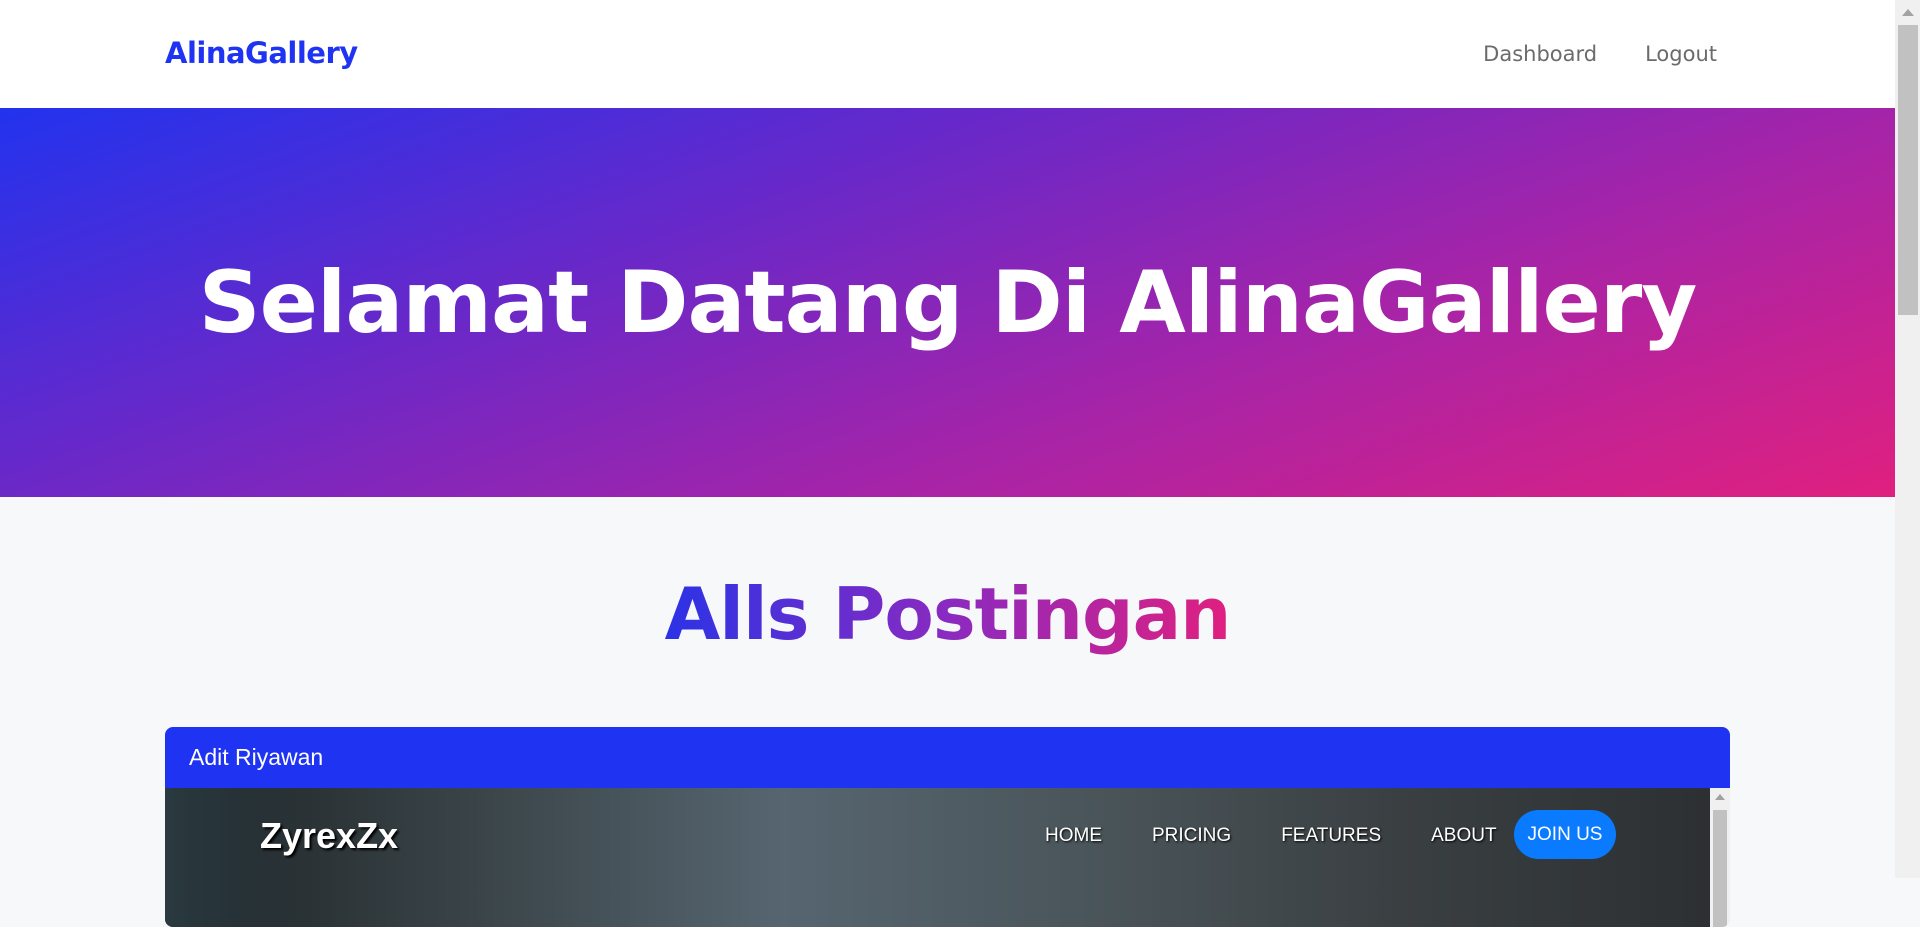 Image resolution: width=1920 pixels, height=927 pixels. I want to click on preview-logo: ZyrexZx, so click(329, 836).